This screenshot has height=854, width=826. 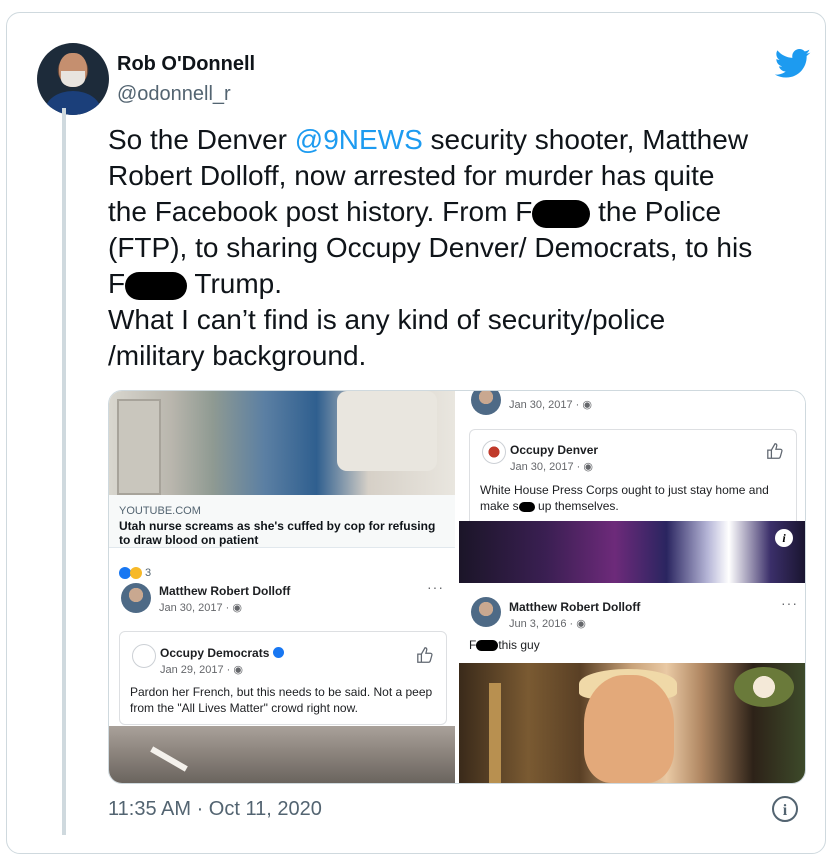 What do you see at coordinates (554, 450) in the screenshot?
I see `shared-page-name: Occupy Denver` at bounding box center [554, 450].